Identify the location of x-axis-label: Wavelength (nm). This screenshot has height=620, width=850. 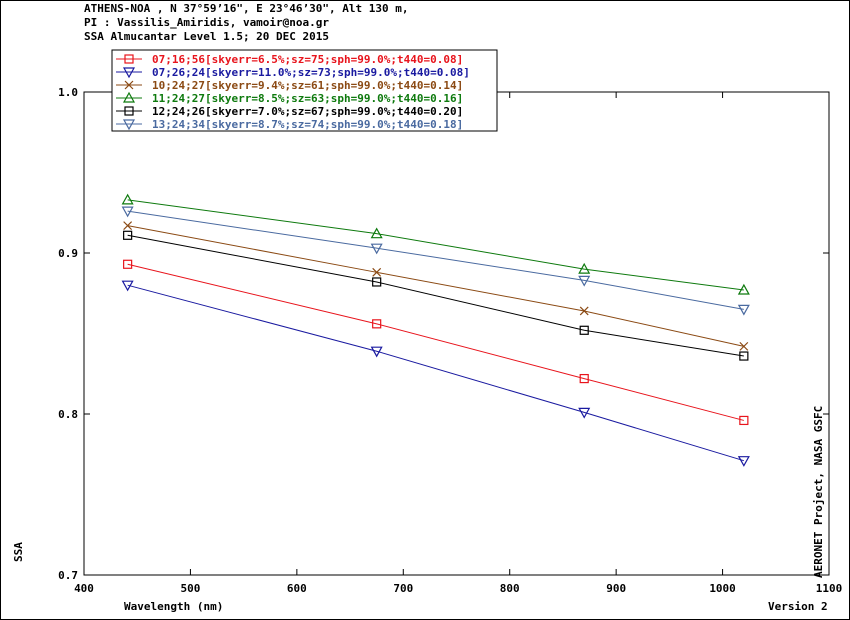
(174, 606).